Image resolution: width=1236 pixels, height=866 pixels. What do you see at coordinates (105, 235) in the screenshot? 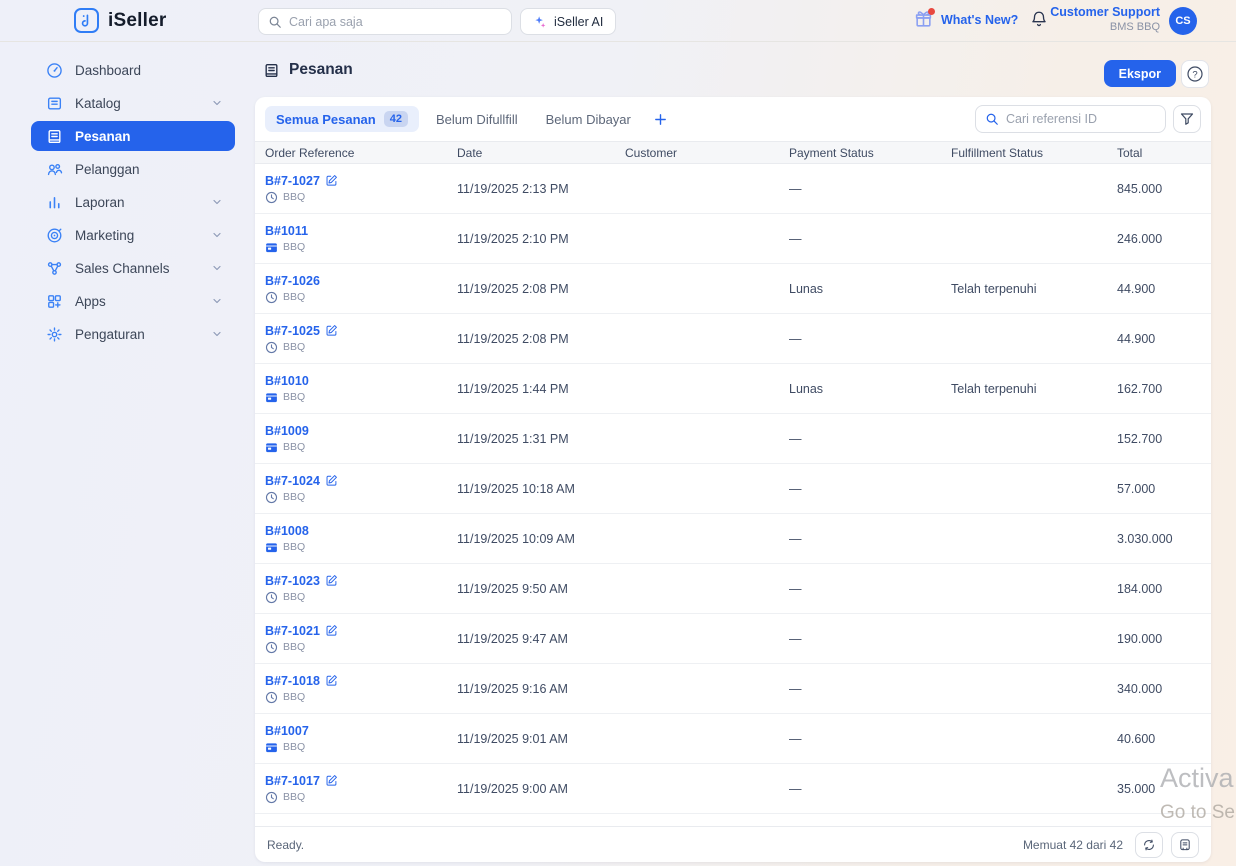
I see `sidebar-item-label: Marketing` at bounding box center [105, 235].